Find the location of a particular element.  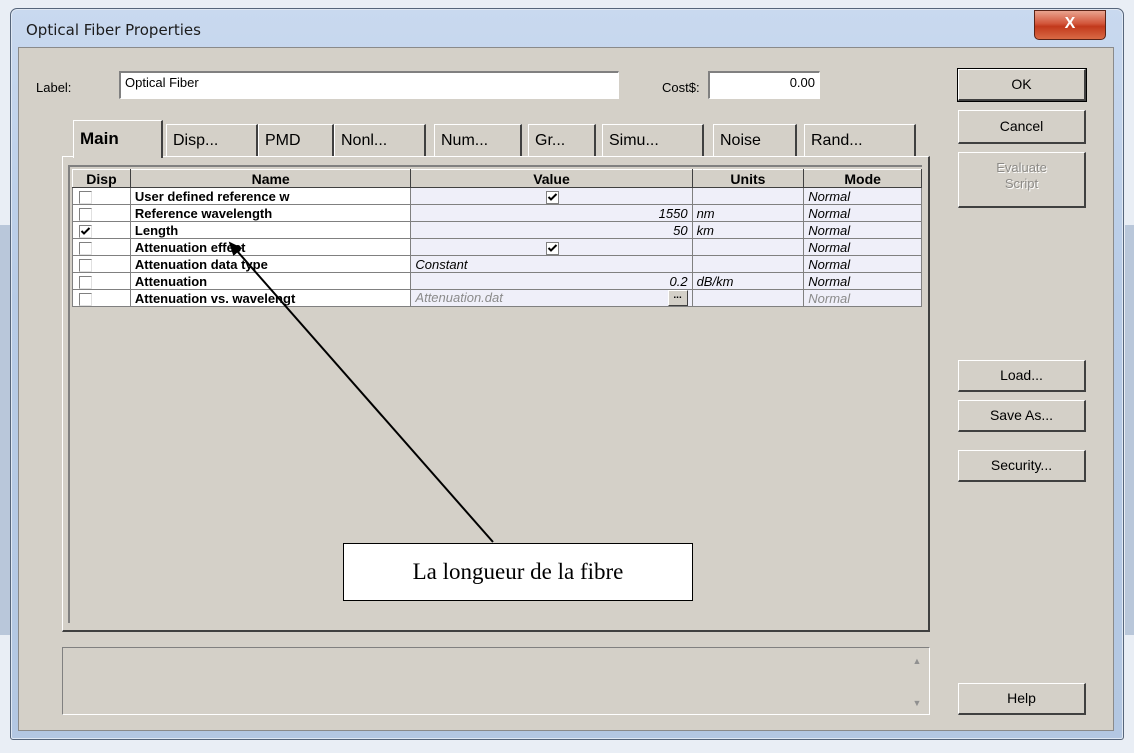

tab-main: Main is located at coordinates (118, 139).